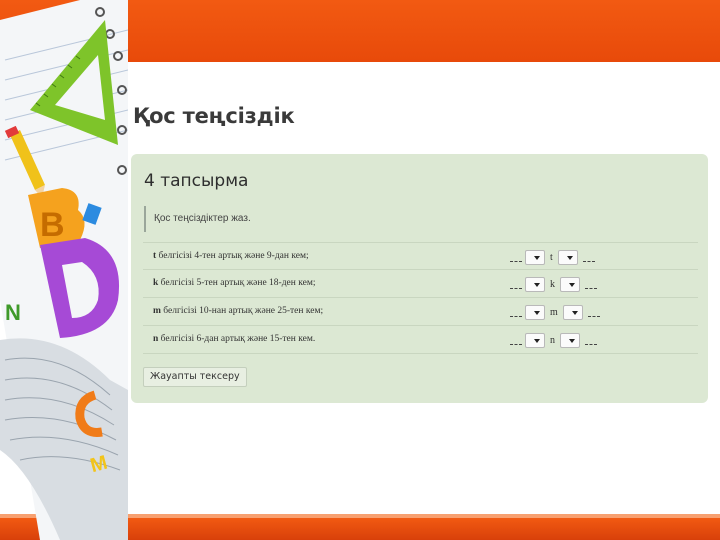 The height and width of the screenshot is (540, 720). I want to click on row-description: t белгісізі 4-тен артық және 9-дан кем;, so click(231, 256).